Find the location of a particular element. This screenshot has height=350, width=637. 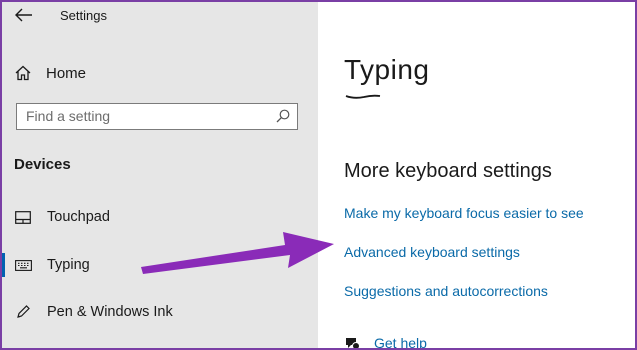

back-arrow-icon is located at coordinates (24, 15).